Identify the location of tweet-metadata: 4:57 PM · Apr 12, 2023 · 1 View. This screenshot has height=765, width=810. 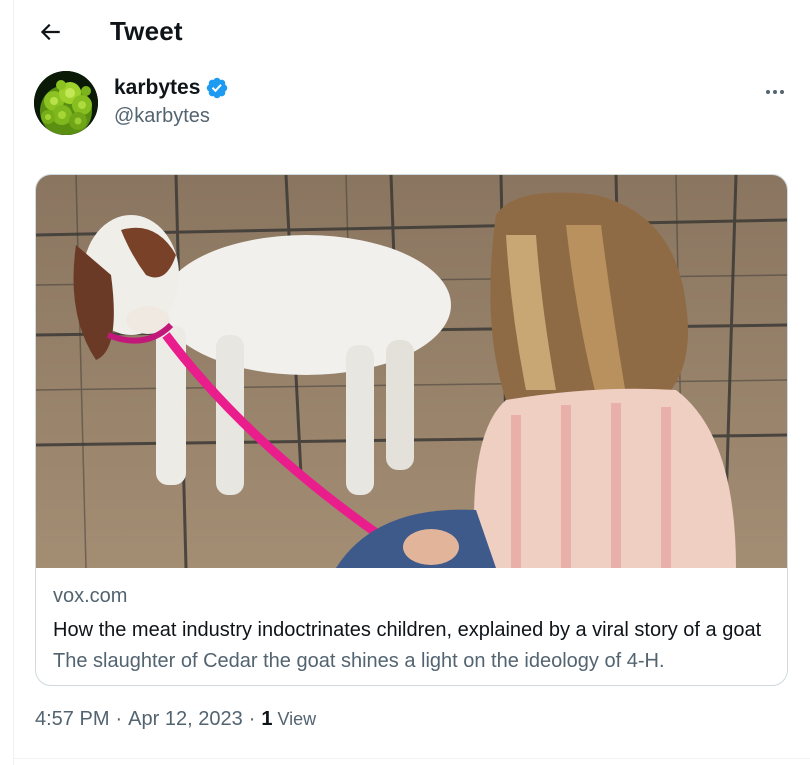
(175, 719).